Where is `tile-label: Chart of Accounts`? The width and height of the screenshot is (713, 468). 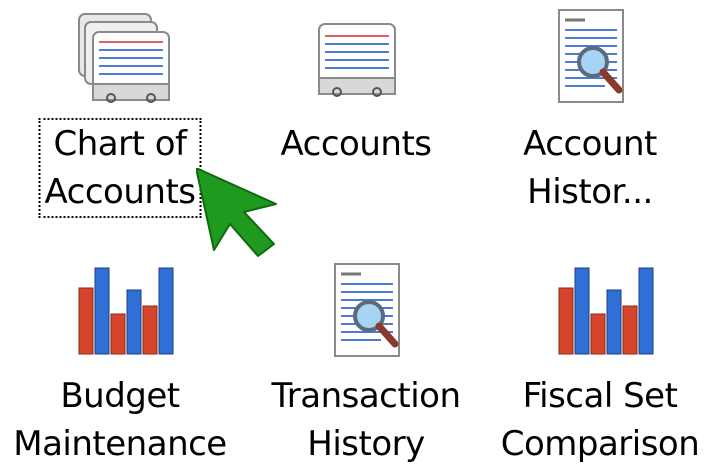
tile-label: Chart of Accounts is located at coordinates (120, 168).